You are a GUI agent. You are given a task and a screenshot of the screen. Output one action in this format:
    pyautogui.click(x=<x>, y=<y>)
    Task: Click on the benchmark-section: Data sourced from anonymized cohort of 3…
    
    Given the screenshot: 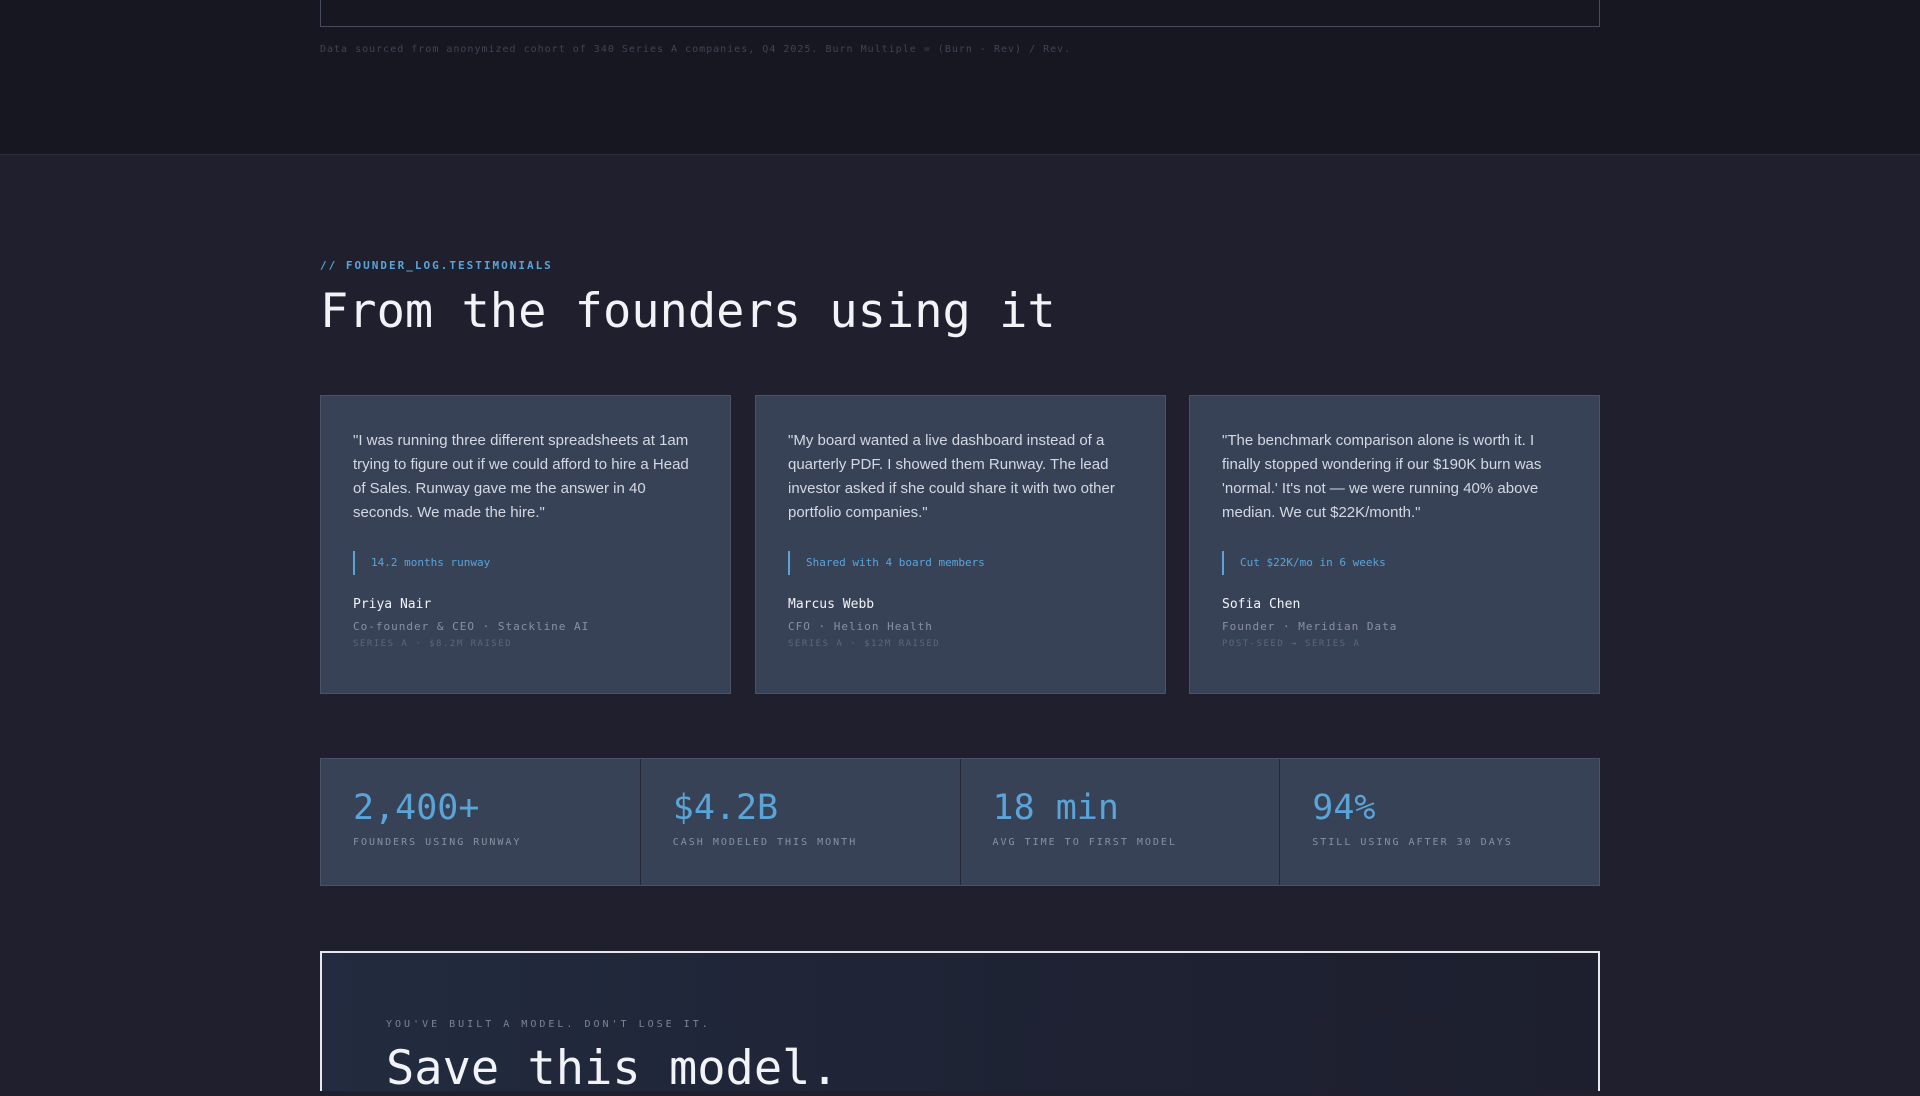 What is the action you would take?
    pyautogui.click(x=960, y=77)
    